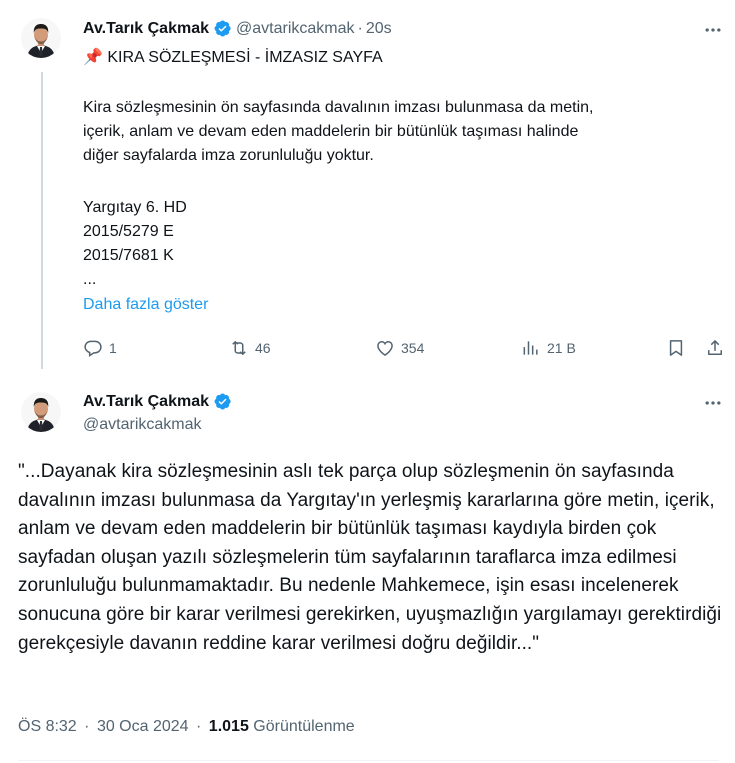 This screenshot has width=735, height=763. I want to click on main-tweet-handle-line: @avtarikcakmak, so click(142, 425).